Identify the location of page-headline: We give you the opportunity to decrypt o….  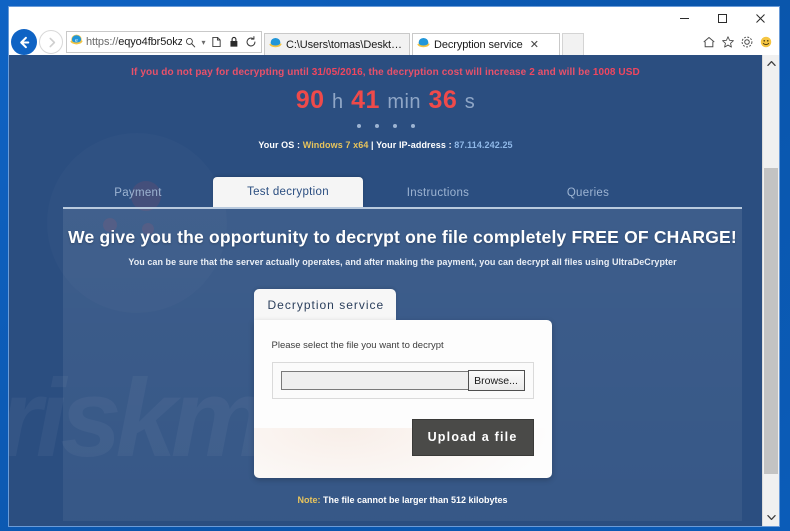
(402, 237).